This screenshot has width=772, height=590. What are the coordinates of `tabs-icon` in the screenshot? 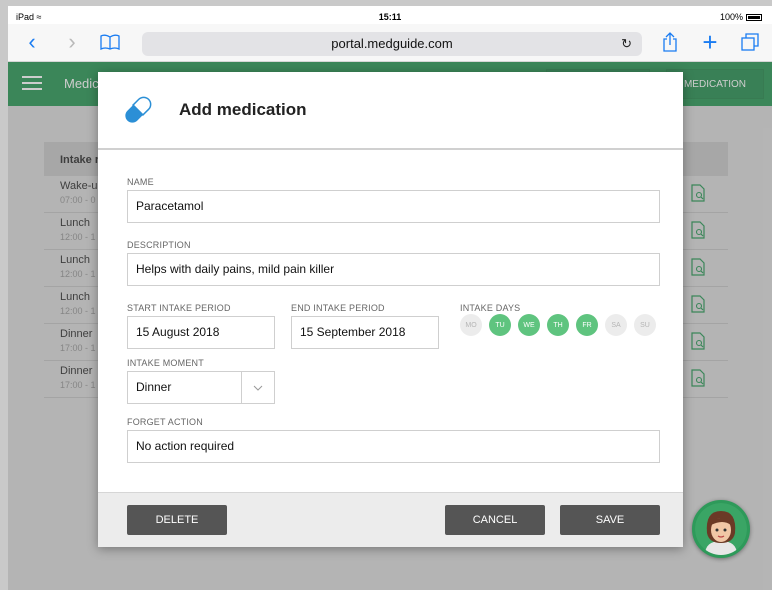 It's located at (750, 42).